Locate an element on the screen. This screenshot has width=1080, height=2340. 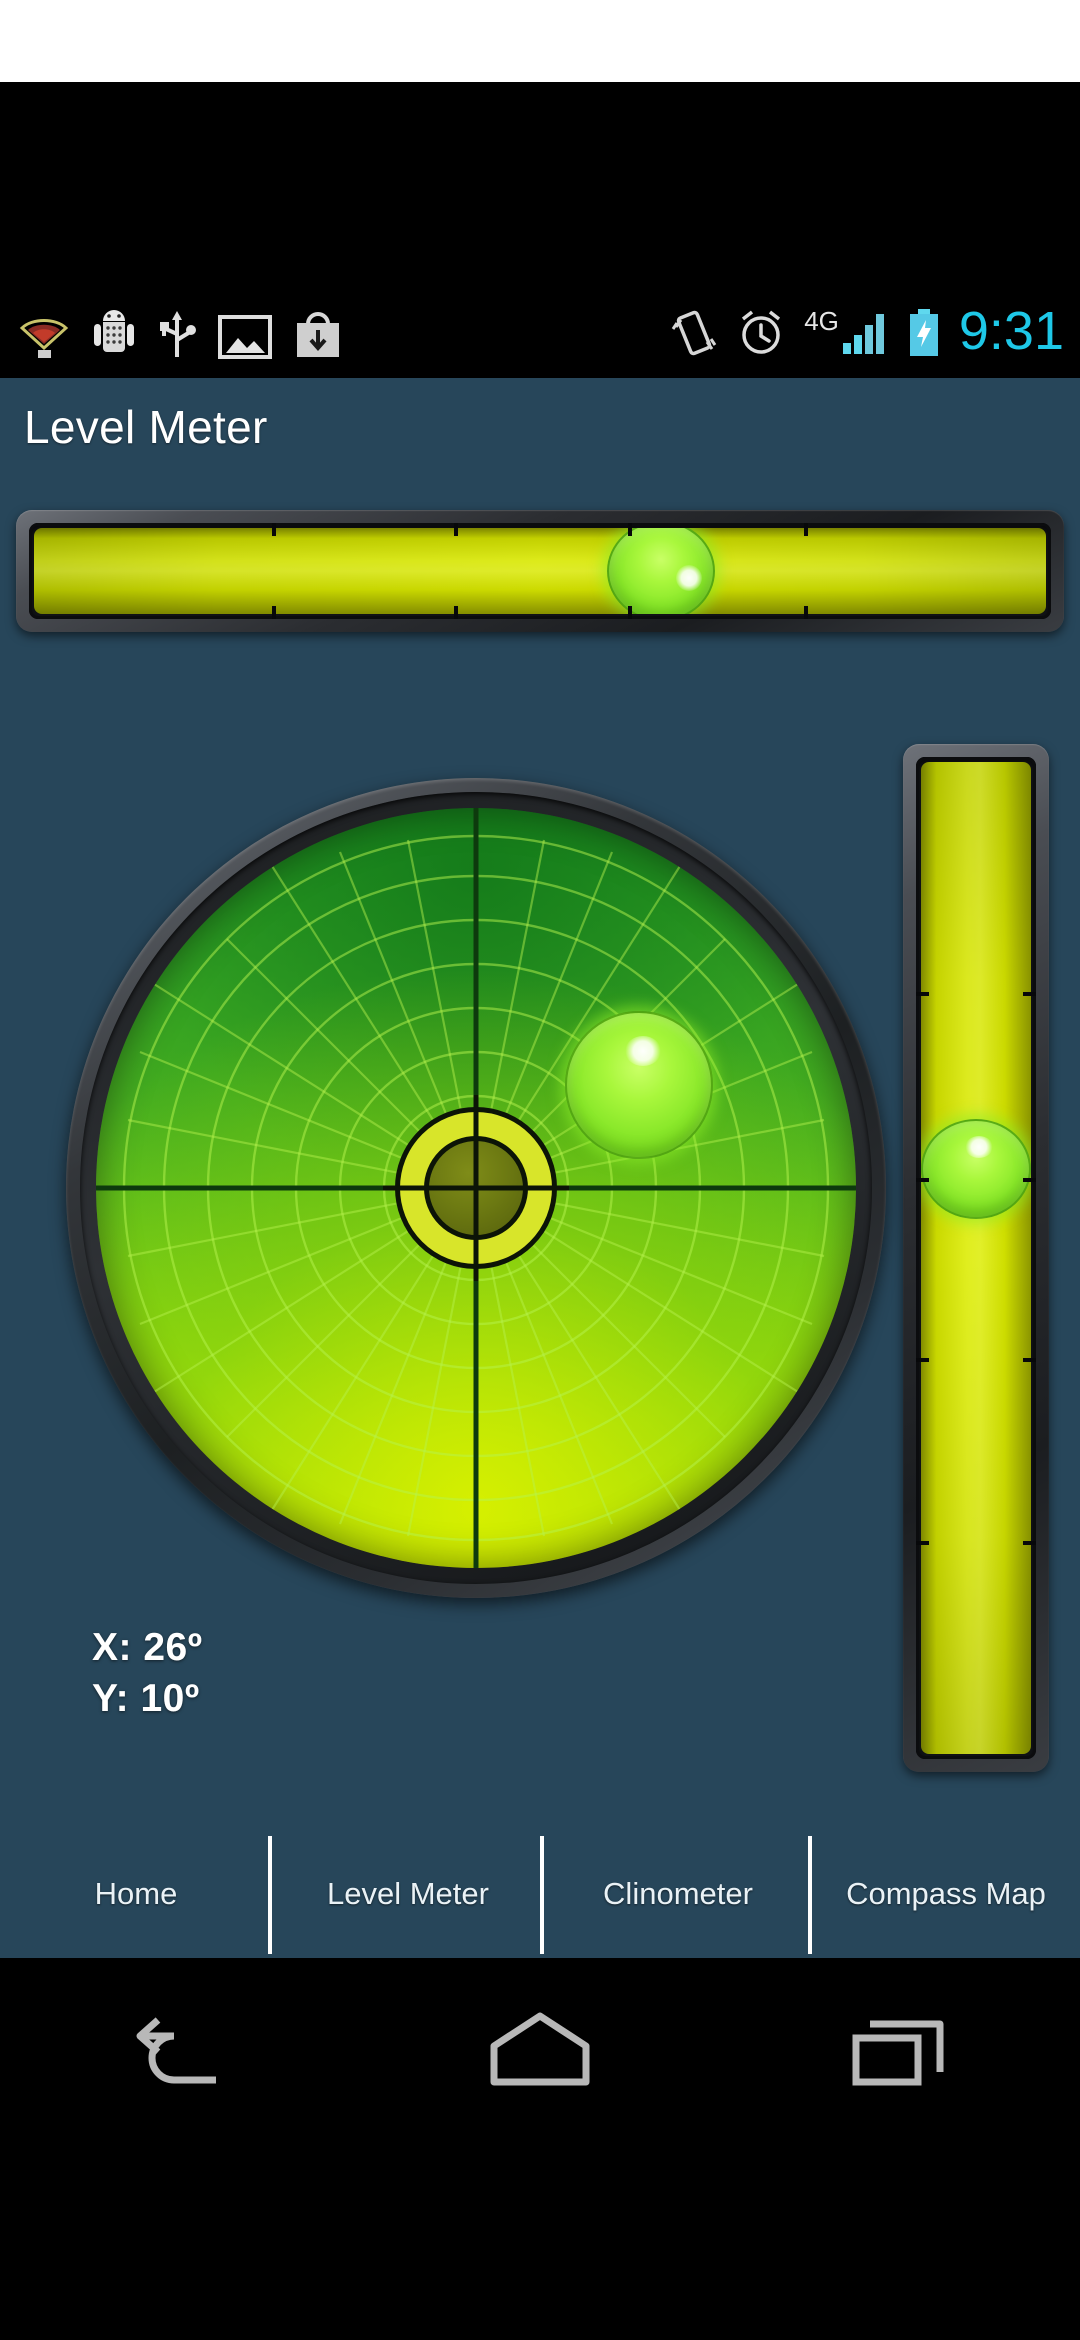
center-crosshair-vertical is located at coordinates (476, 1188).